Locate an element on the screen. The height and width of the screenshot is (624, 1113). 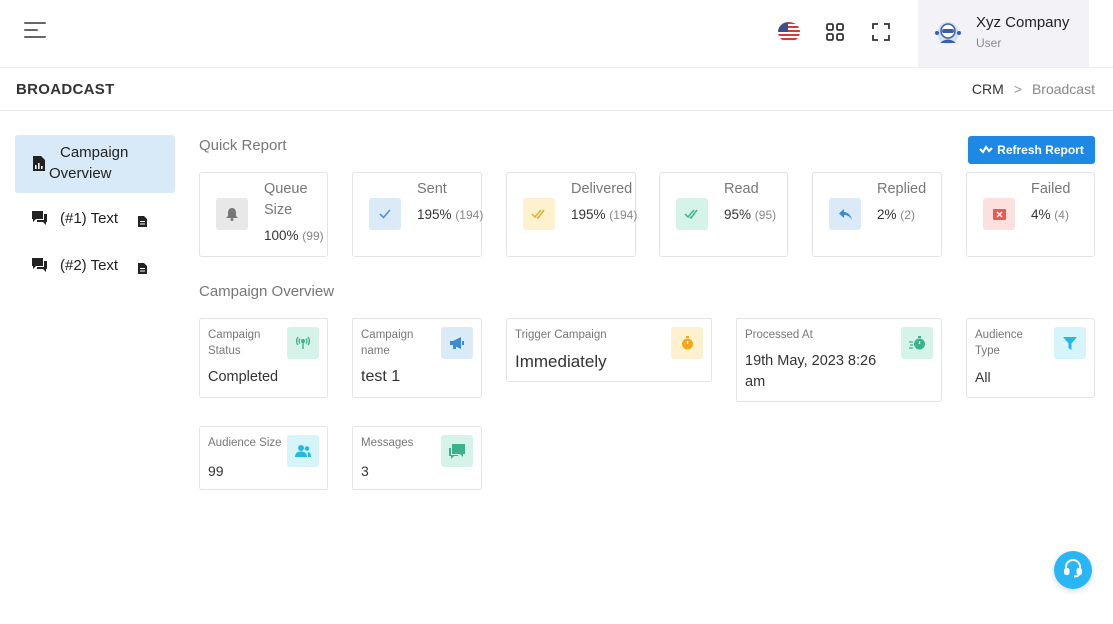
us-flag-icon is located at coordinates (789, 32).